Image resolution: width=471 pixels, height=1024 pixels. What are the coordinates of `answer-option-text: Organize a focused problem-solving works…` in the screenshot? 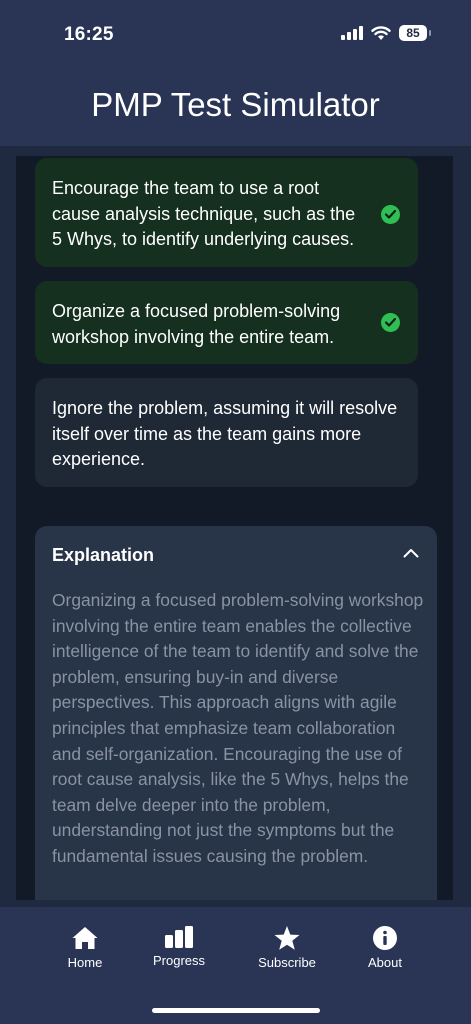 It's located at (196, 324).